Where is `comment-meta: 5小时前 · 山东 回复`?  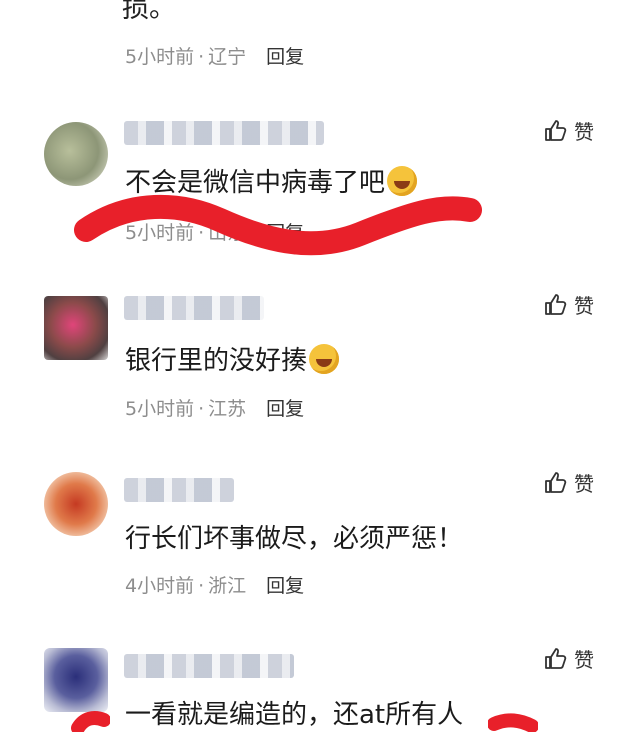
comment-meta: 5小时前 · 山东 回复 is located at coordinates (214, 231).